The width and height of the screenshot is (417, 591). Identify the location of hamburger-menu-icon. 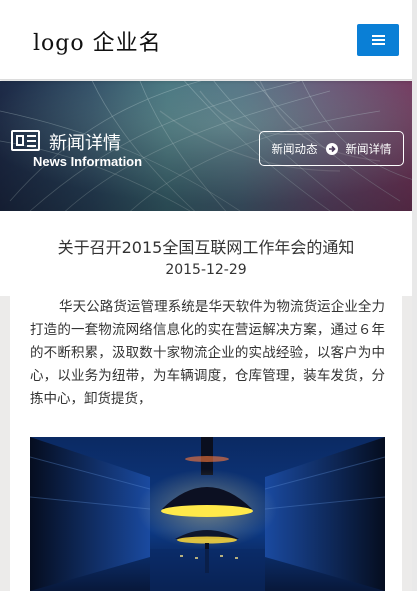
(378, 40).